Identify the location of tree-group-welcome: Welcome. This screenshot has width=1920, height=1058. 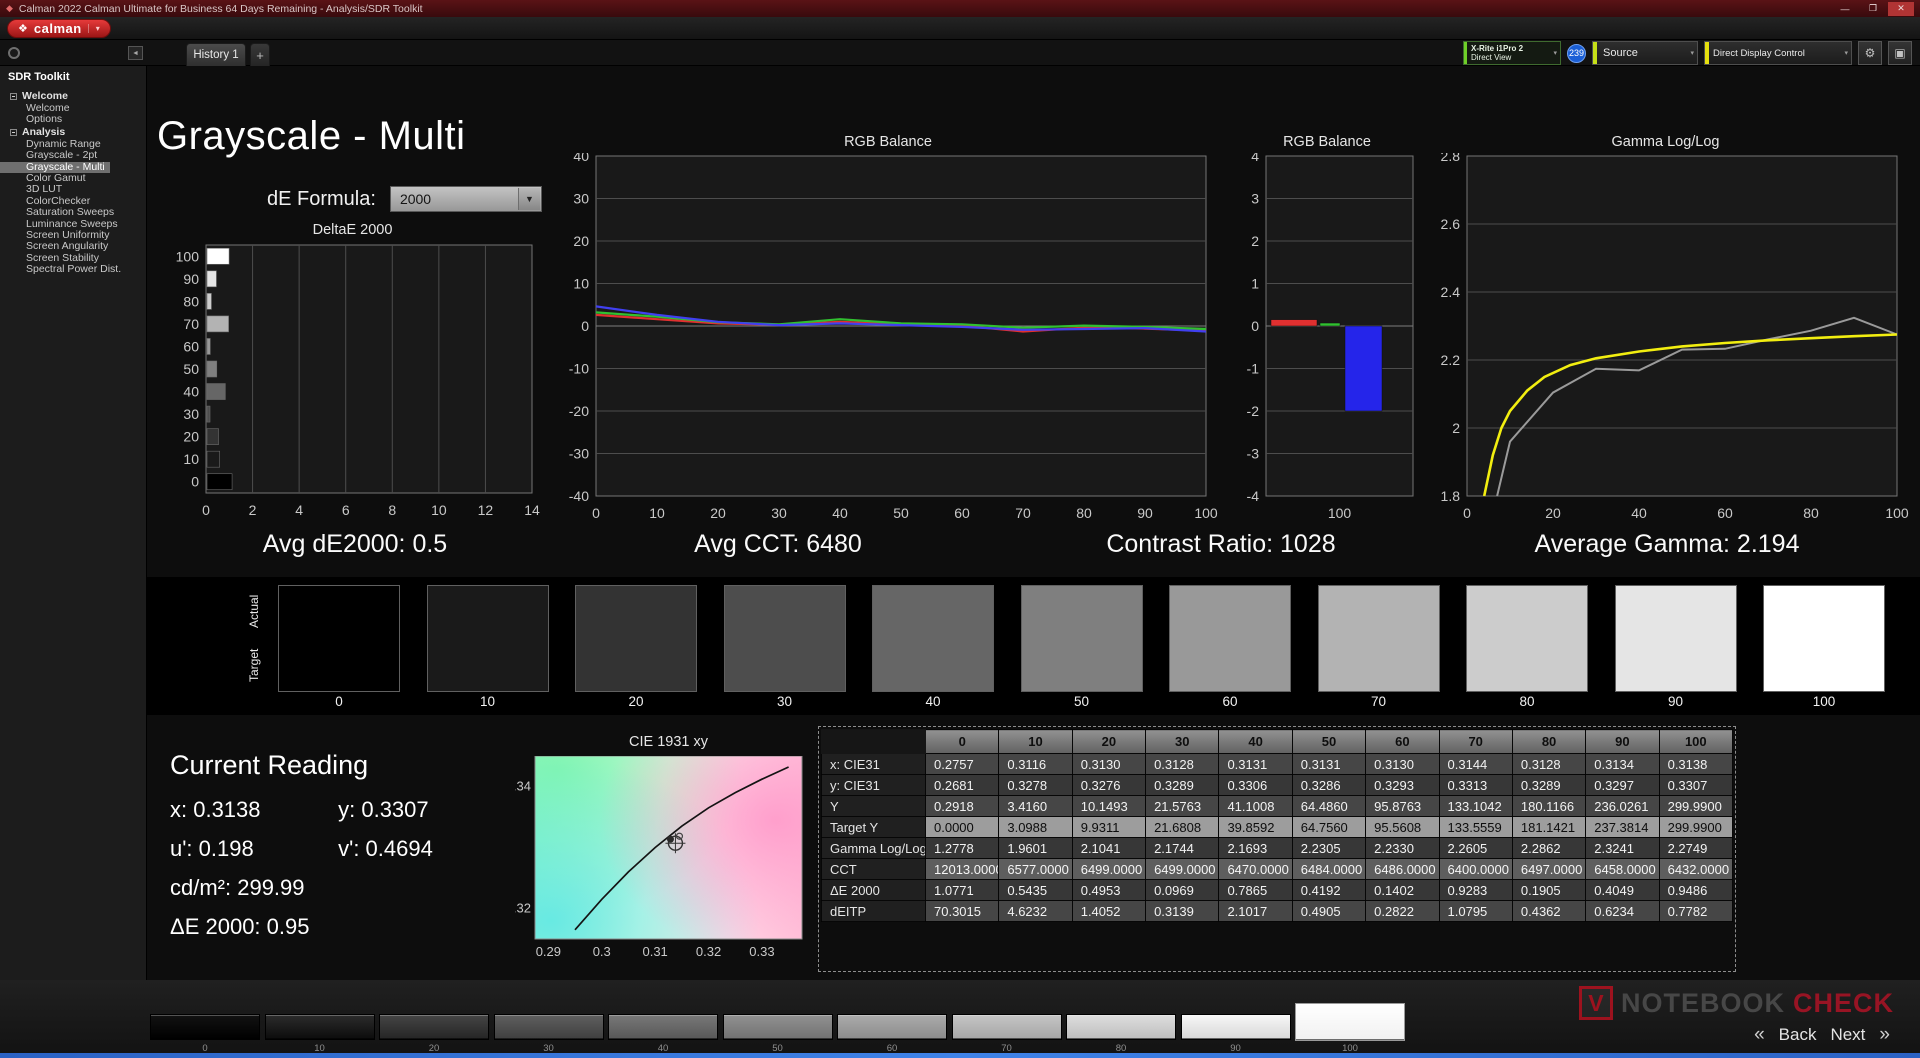
(73, 96).